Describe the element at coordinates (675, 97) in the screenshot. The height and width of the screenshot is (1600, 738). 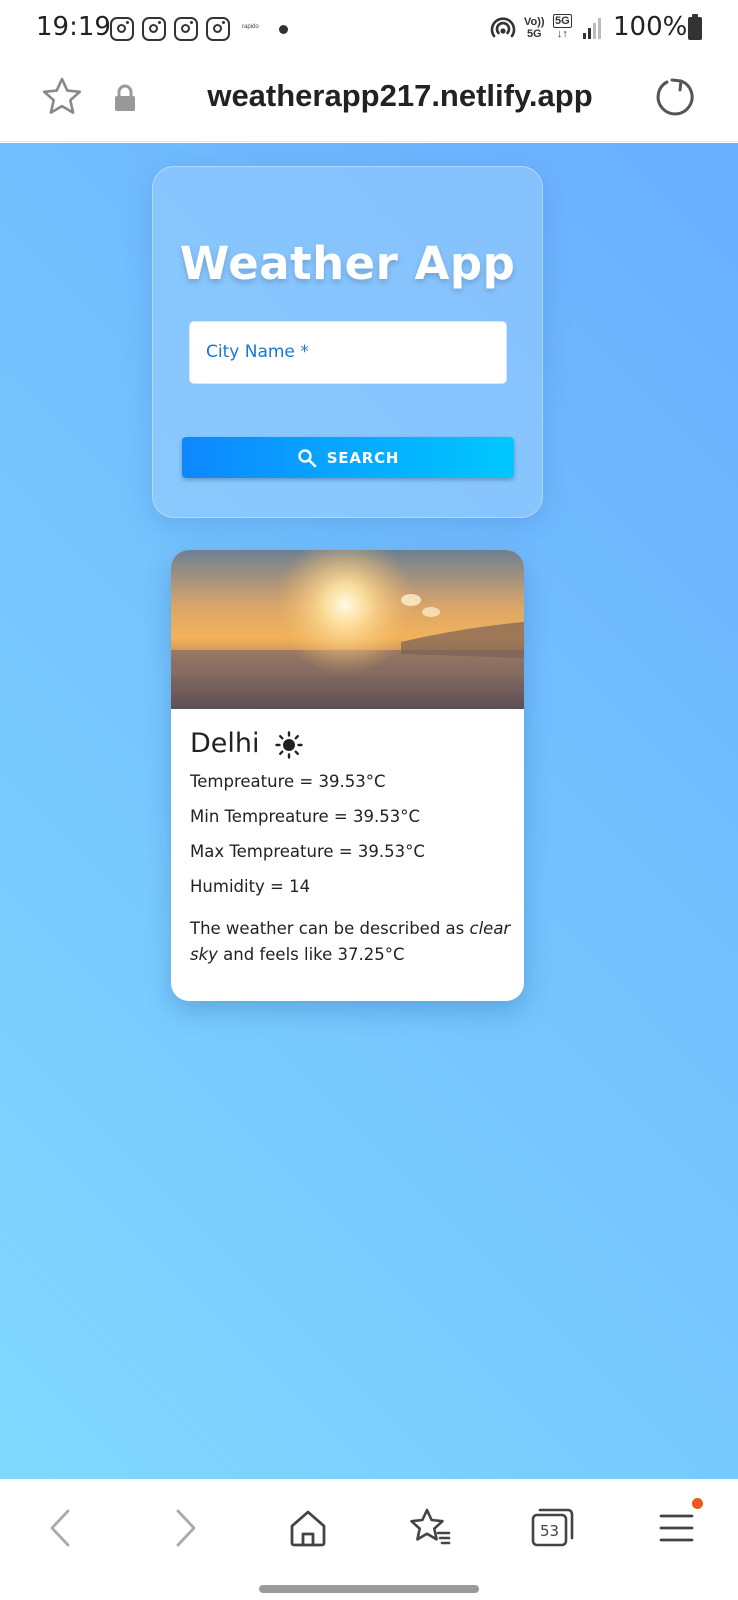
I see `reload-icon` at that location.